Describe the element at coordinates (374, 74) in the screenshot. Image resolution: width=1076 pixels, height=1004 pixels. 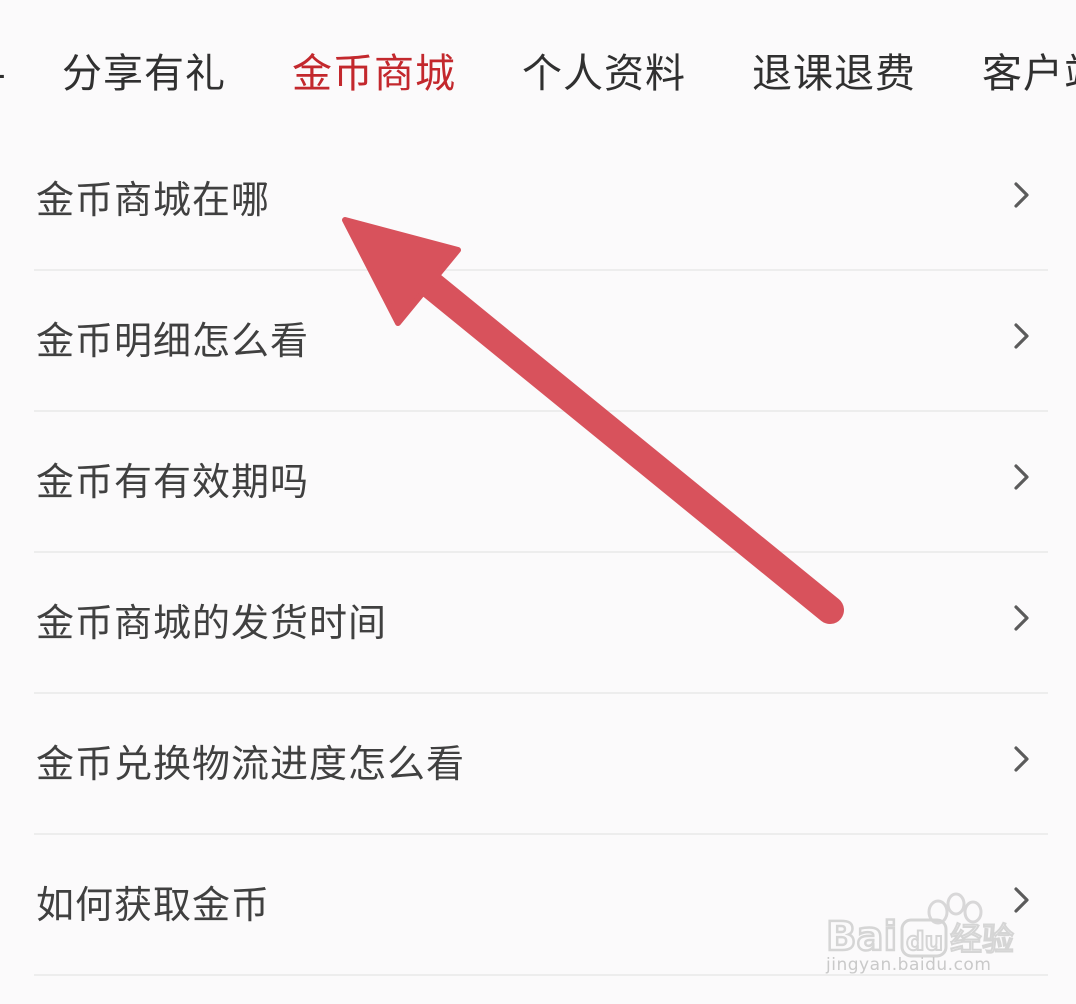
I see `tab-coin-mall: 金币商城` at that location.